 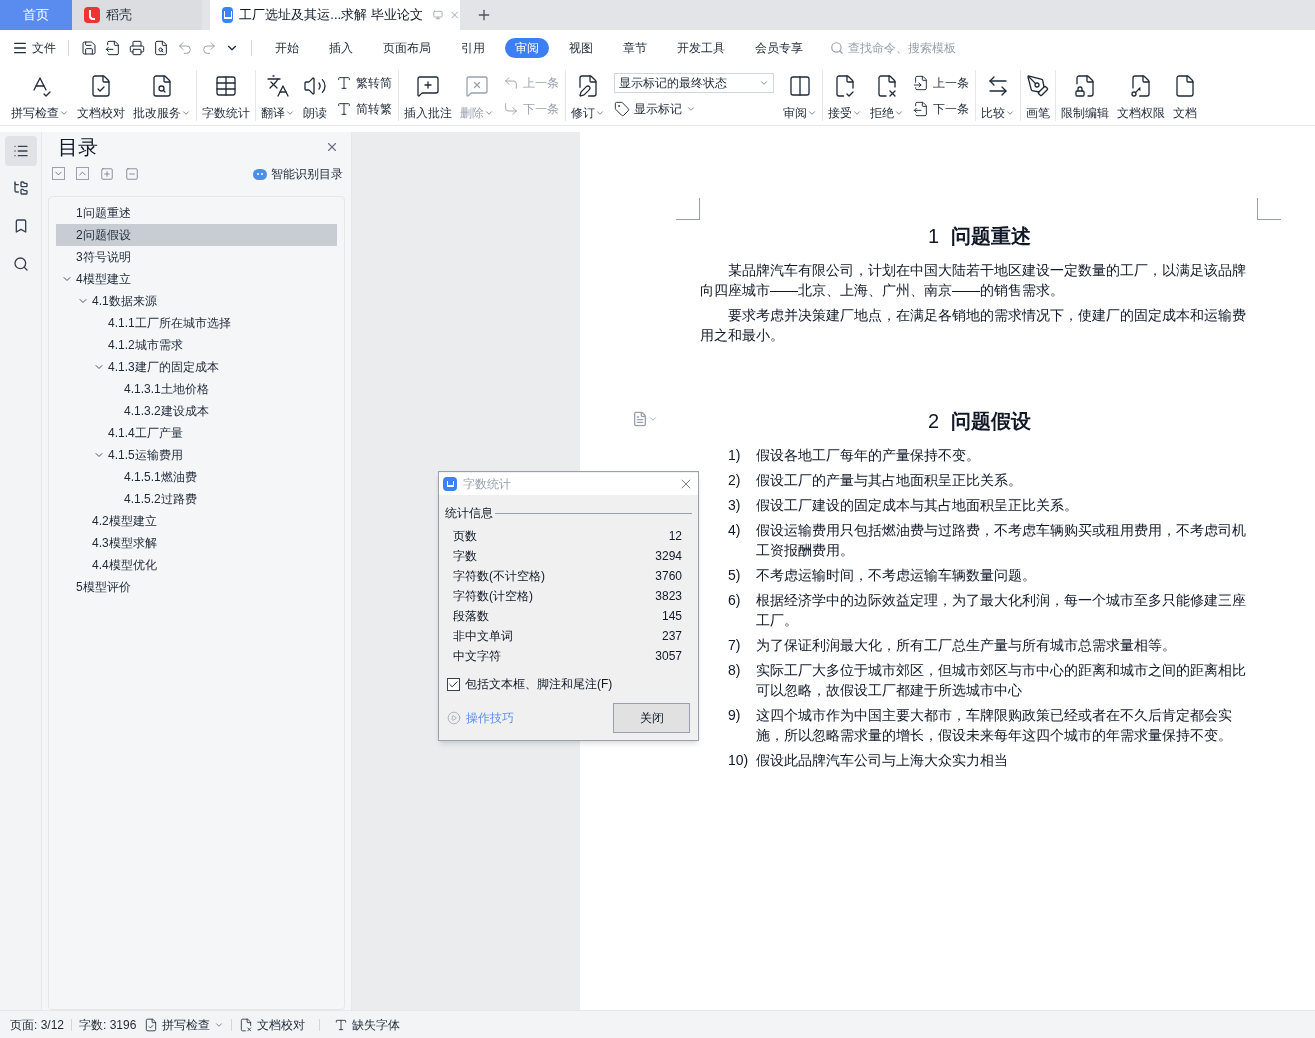 I want to click on ribbon-button: 上一条, so click(x=941, y=82).